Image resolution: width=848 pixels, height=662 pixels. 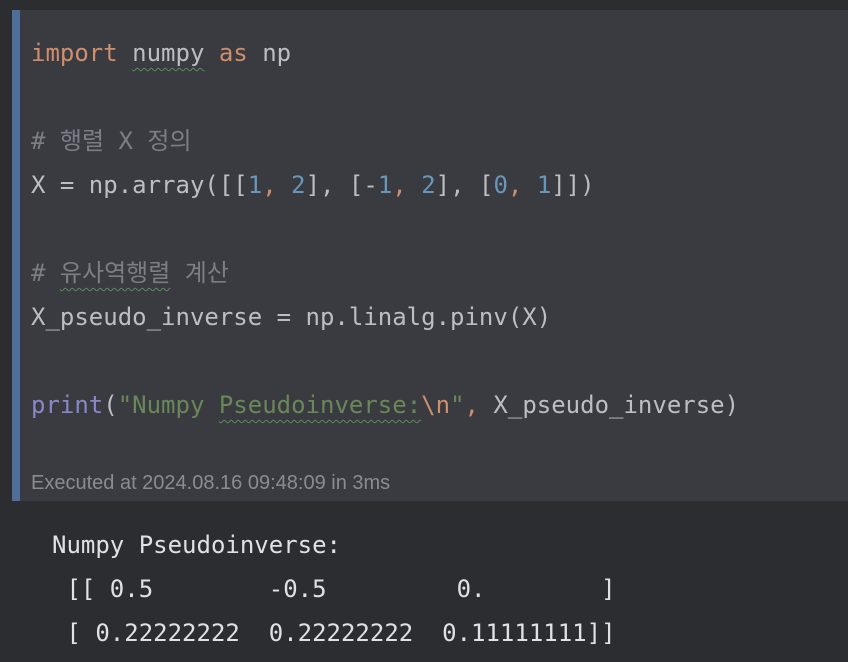 What do you see at coordinates (486, 185) in the screenshot?
I see `bracket: [` at bounding box center [486, 185].